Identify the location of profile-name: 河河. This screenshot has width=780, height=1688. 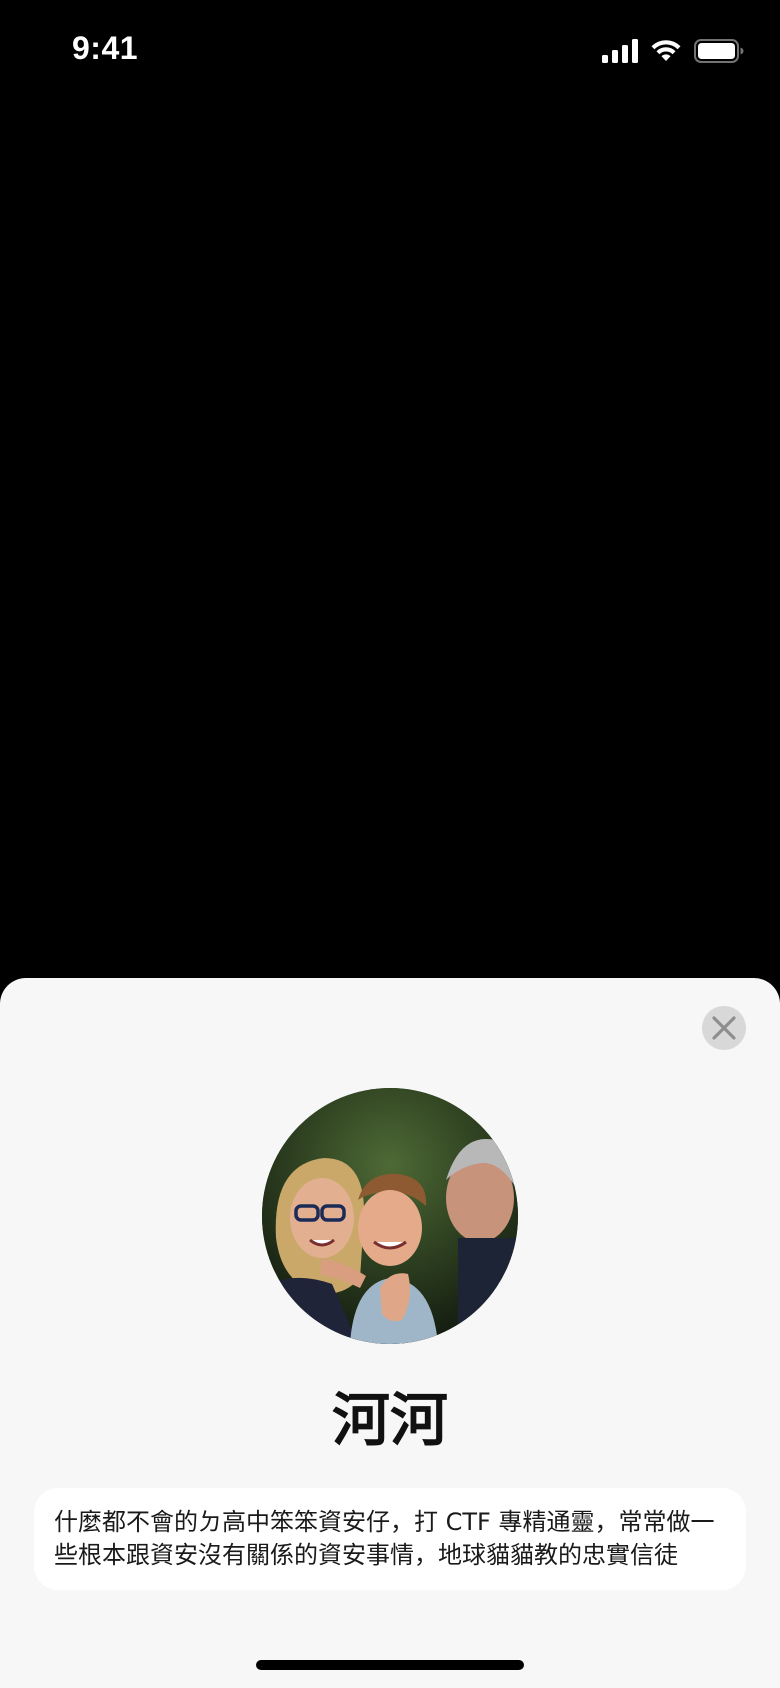
(389, 1420).